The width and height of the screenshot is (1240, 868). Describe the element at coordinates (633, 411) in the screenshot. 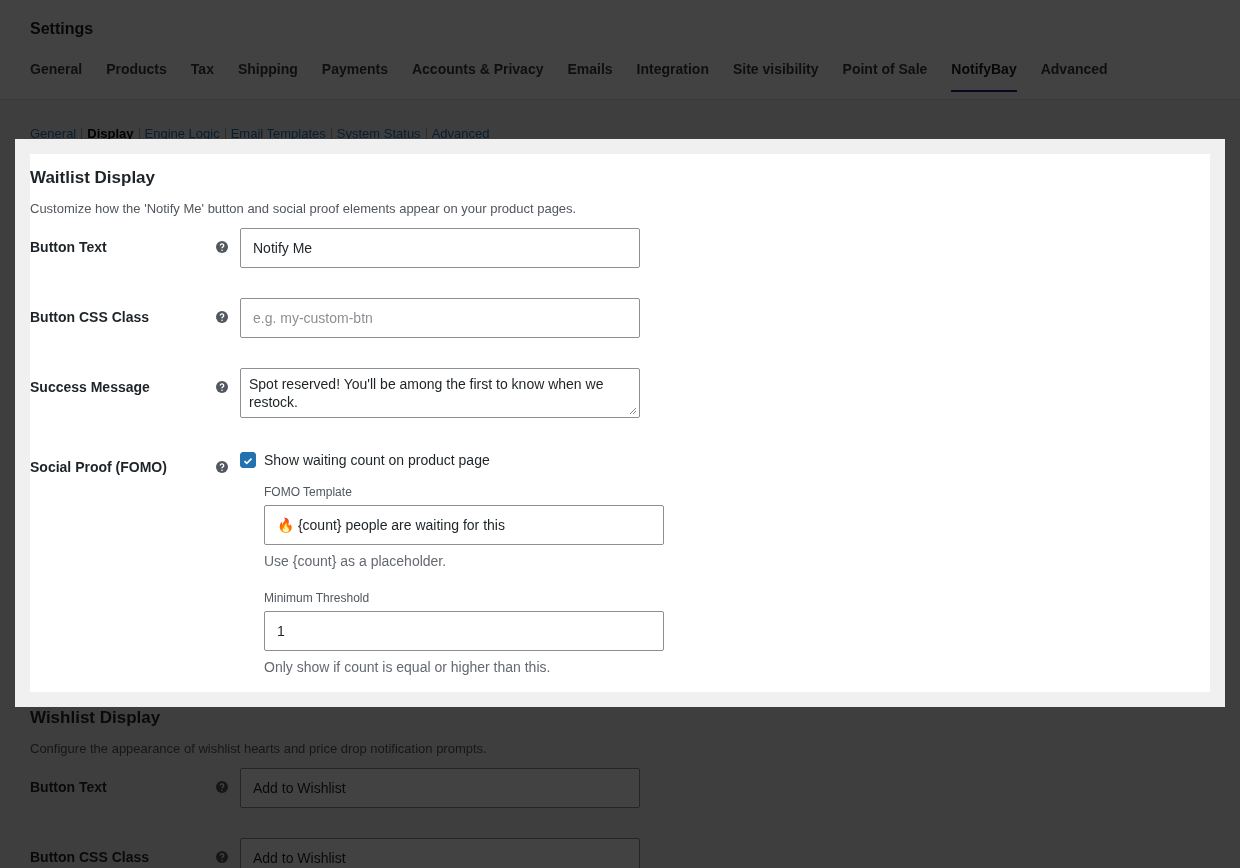

I see `resize-grip-icon` at that location.